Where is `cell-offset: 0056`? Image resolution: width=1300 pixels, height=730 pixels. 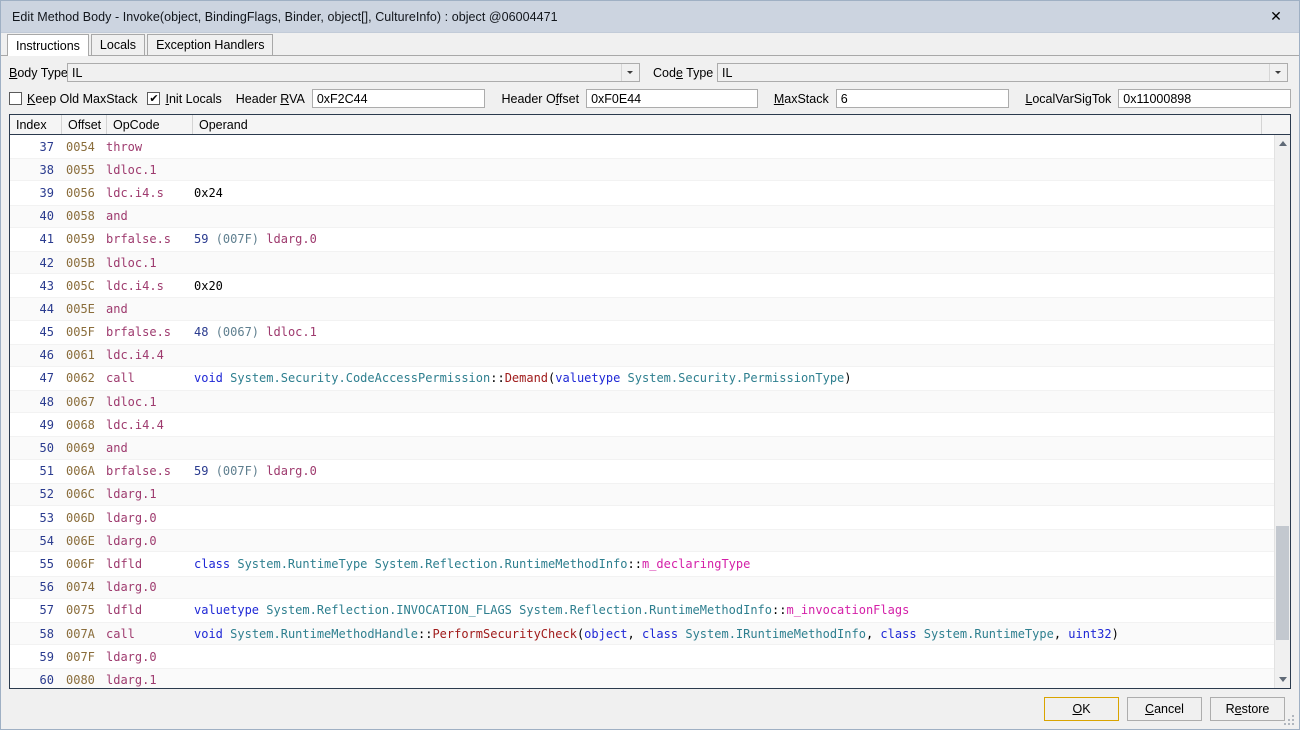
cell-offset: 0056 is located at coordinates (80, 192).